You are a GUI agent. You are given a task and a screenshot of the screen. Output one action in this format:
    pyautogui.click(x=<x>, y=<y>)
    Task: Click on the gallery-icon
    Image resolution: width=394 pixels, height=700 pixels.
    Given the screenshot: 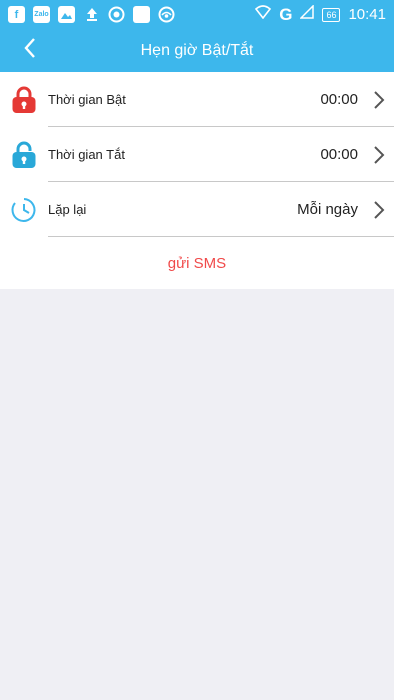 What is the action you would take?
    pyautogui.click(x=66, y=14)
    